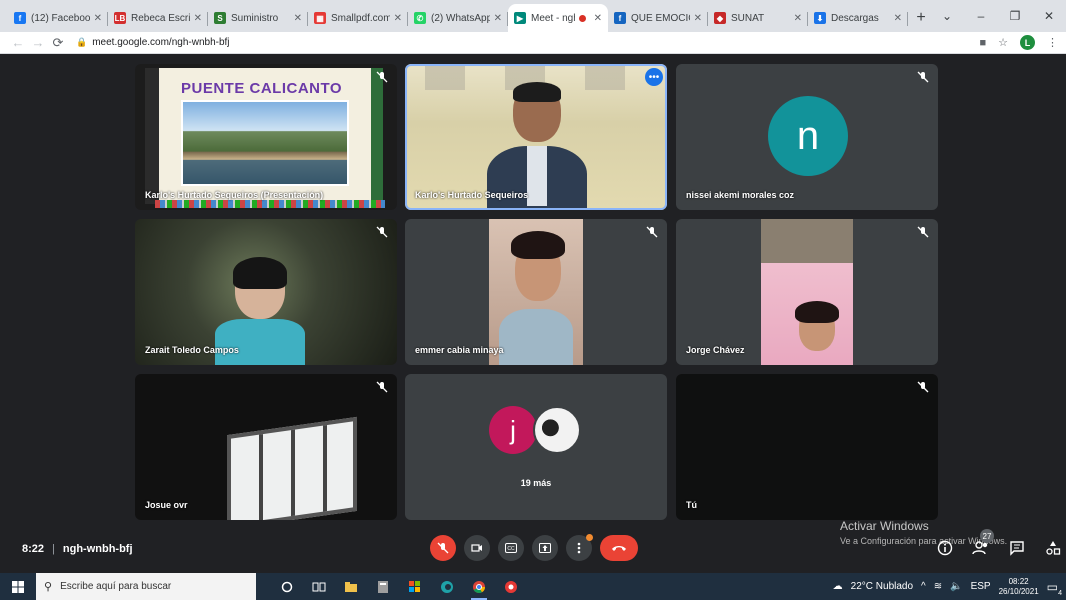  What do you see at coordinates (18, 42) in the screenshot?
I see `back-icon: ←` at bounding box center [18, 42].